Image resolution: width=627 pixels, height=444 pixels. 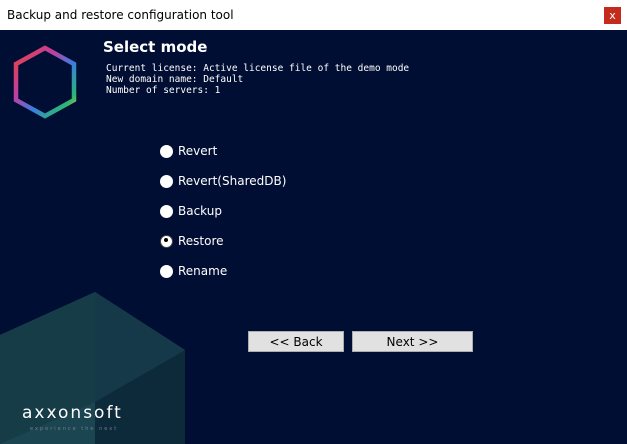 What do you see at coordinates (412, 341) in the screenshot?
I see `next-button: Next >>` at bounding box center [412, 341].